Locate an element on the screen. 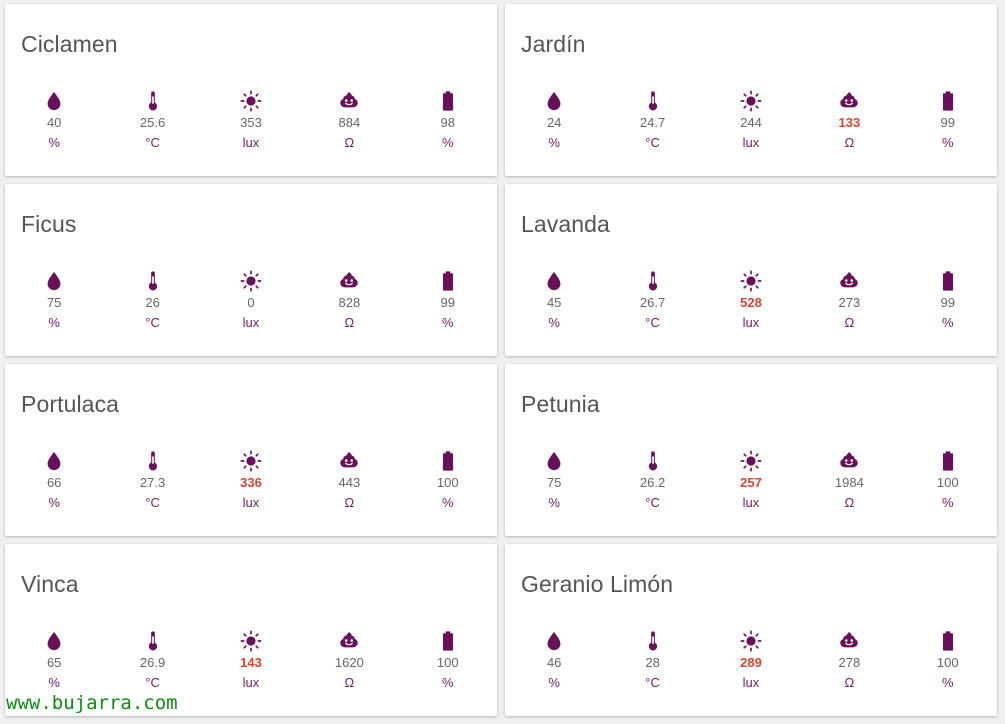  sensor-sun: 0 lux is located at coordinates (251, 300).